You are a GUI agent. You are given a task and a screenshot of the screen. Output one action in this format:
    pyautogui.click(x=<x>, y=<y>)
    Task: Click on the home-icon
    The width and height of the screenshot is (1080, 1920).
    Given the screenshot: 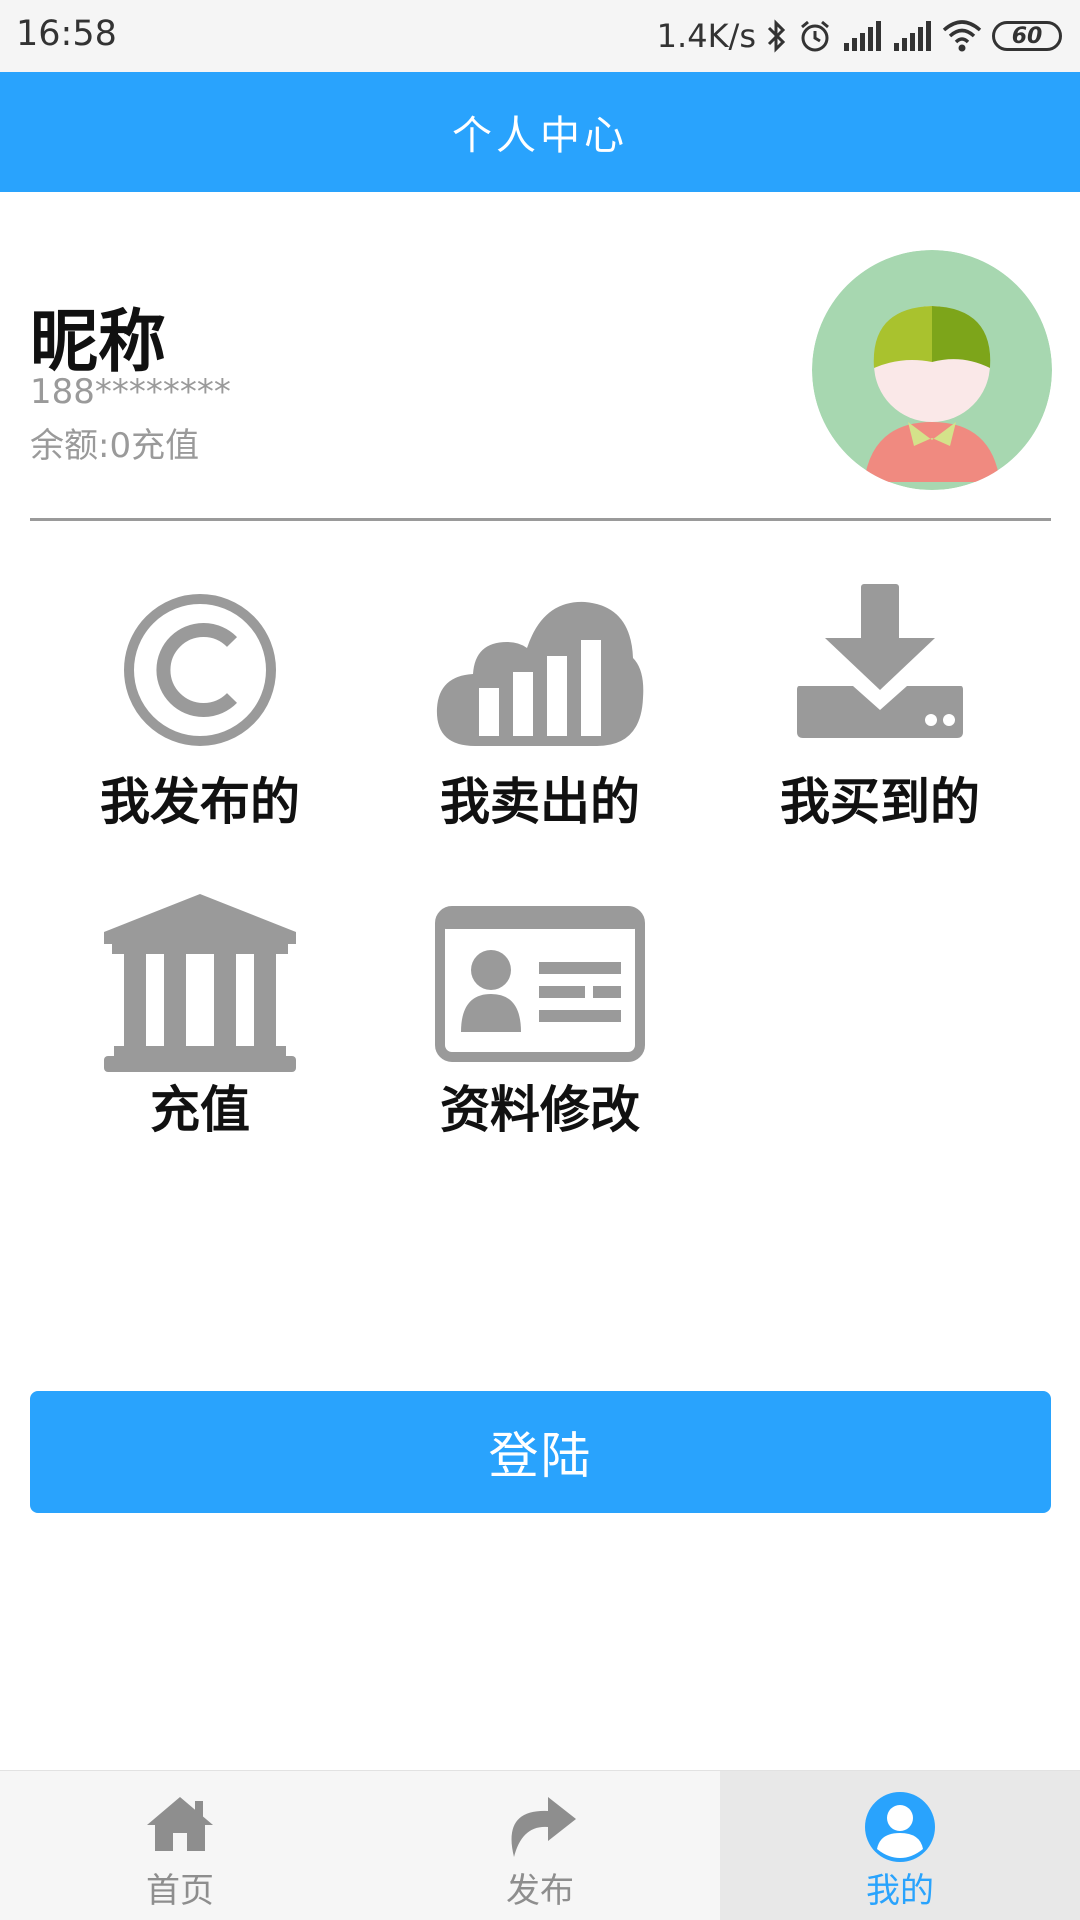 What is the action you would take?
    pyautogui.click(x=180, y=1824)
    